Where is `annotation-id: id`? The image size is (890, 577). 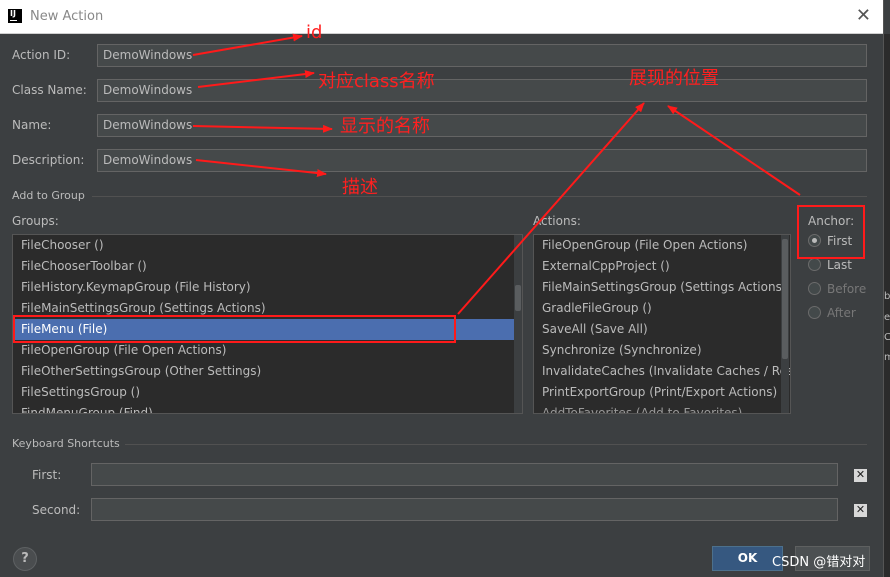
annotation-id: id is located at coordinates (314, 32).